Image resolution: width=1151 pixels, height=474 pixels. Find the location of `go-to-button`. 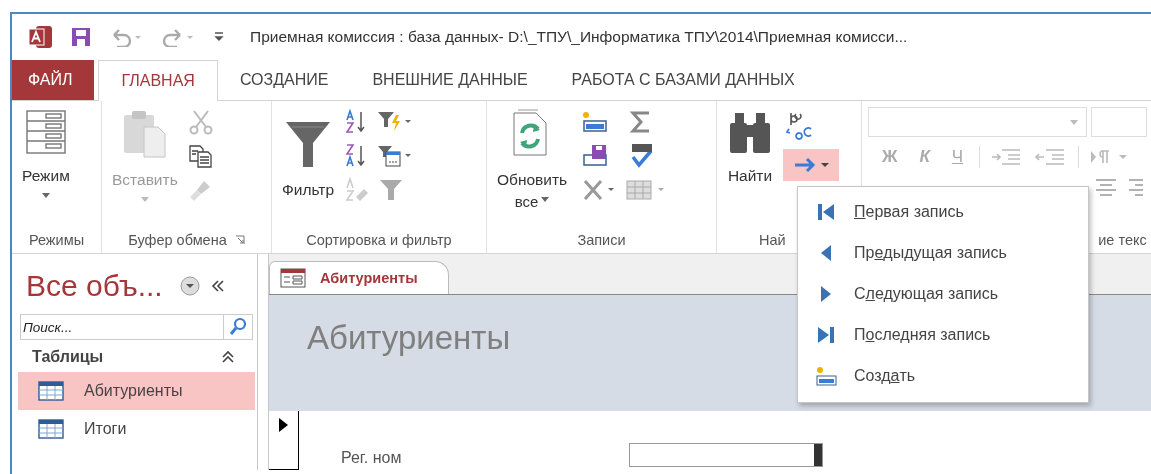

go-to-button is located at coordinates (811, 165).